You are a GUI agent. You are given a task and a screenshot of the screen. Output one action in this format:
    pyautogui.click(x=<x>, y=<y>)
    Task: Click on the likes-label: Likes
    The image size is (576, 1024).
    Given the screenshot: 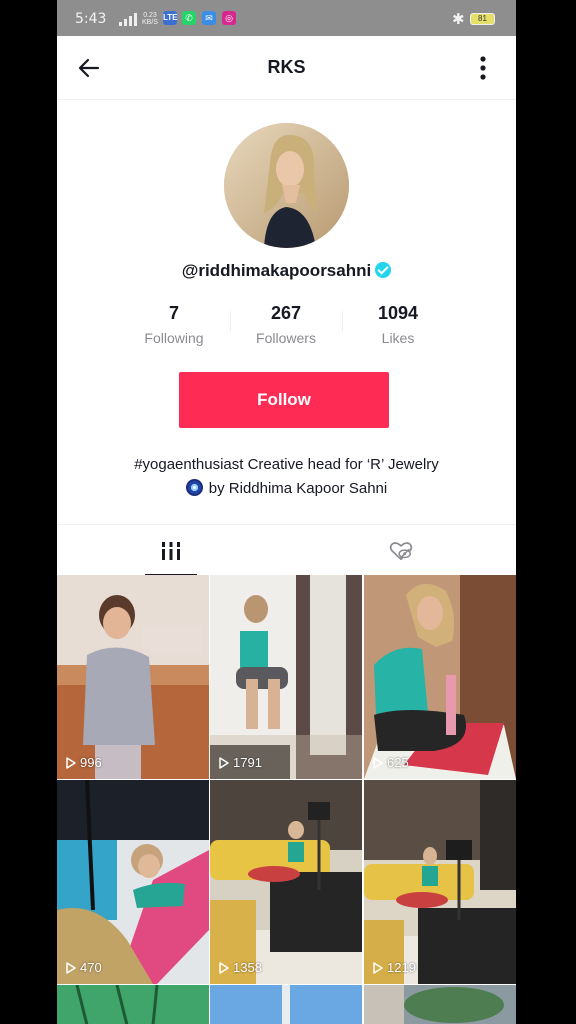 What is the action you would take?
    pyautogui.click(x=398, y=338)
    